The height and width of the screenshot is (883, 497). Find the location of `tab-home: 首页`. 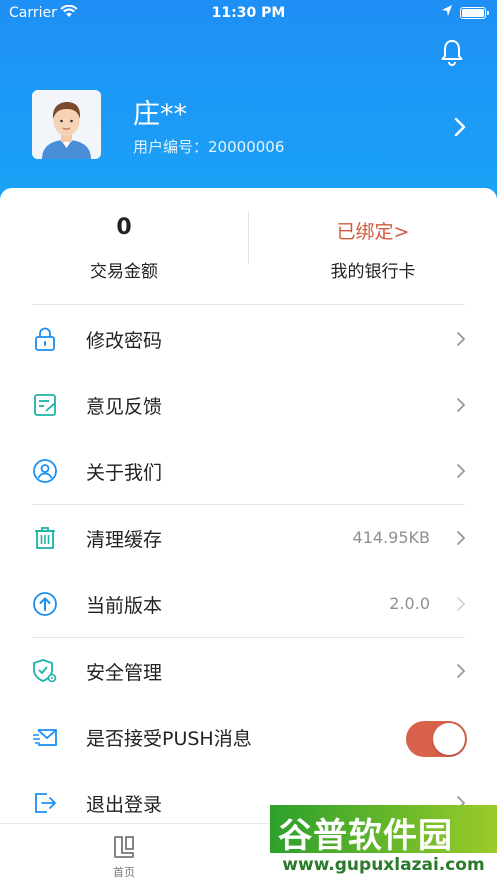

tab-home: 首页 is located at coordinates (124, 853).